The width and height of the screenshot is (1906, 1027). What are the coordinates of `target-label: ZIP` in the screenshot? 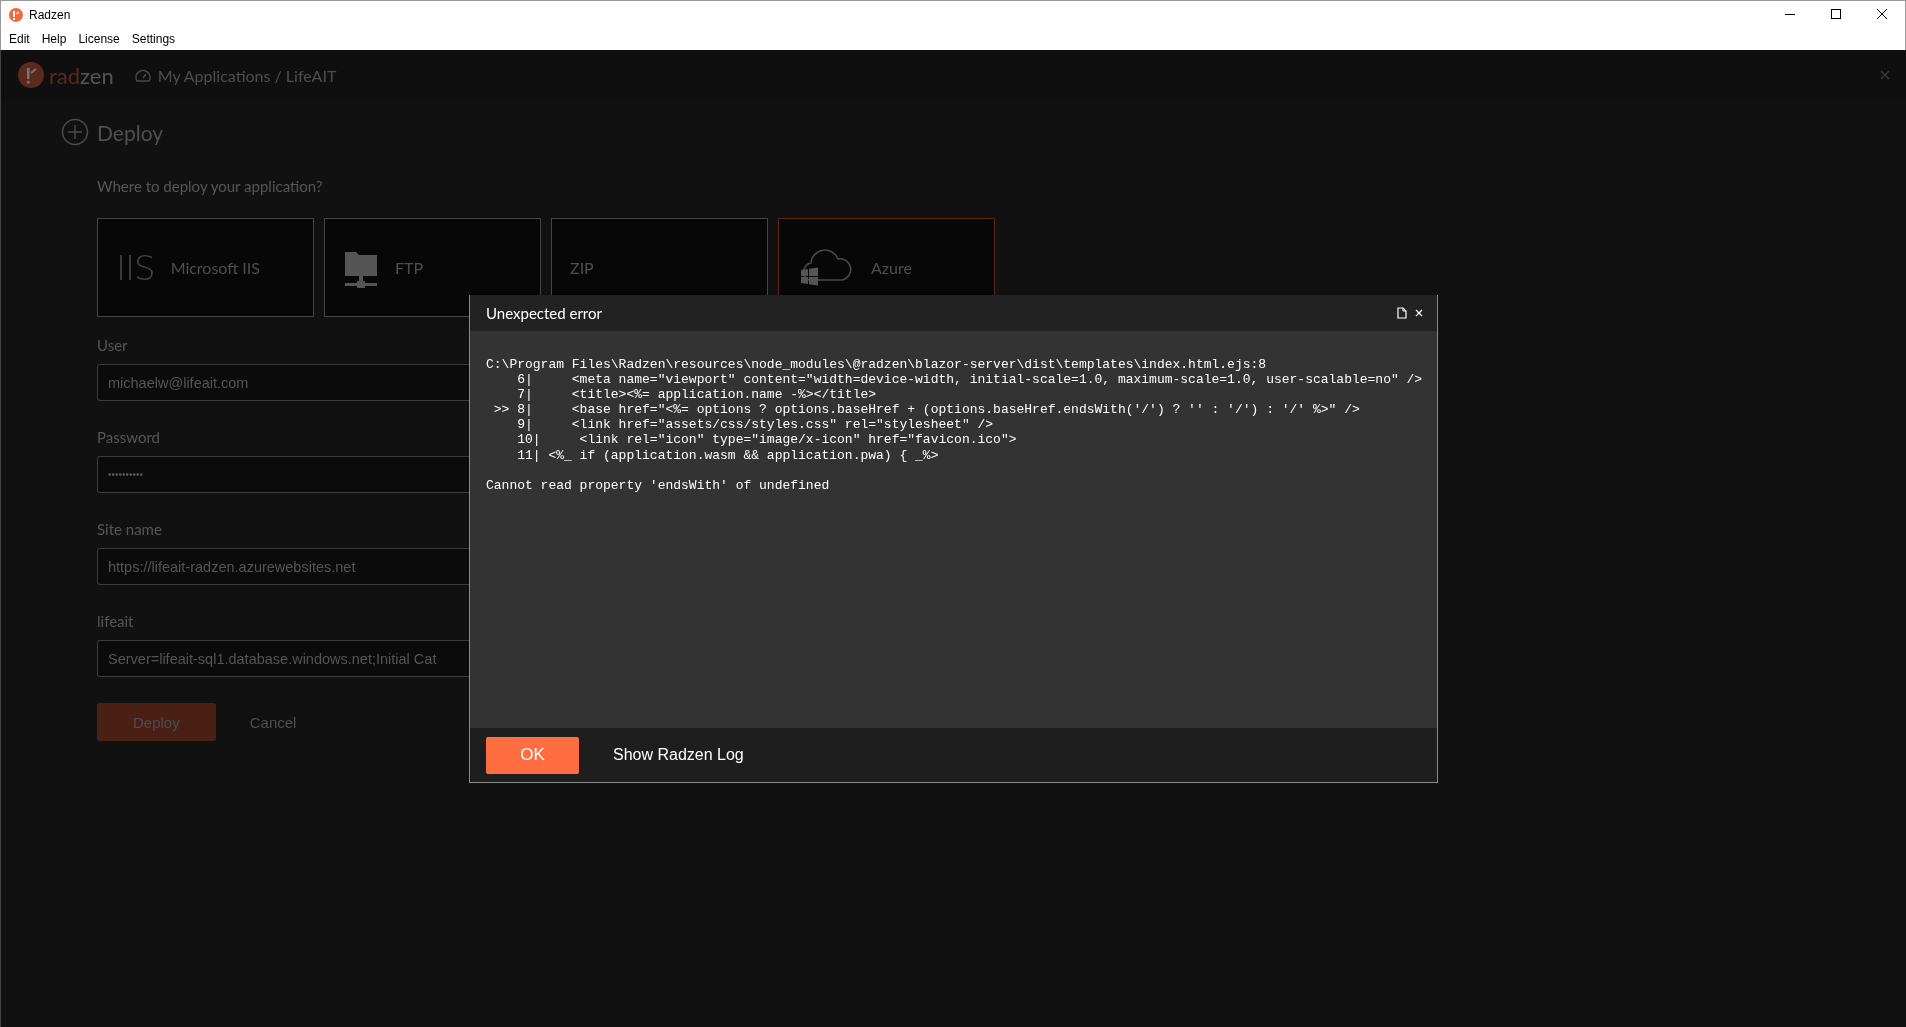 It's located at (582, 267).